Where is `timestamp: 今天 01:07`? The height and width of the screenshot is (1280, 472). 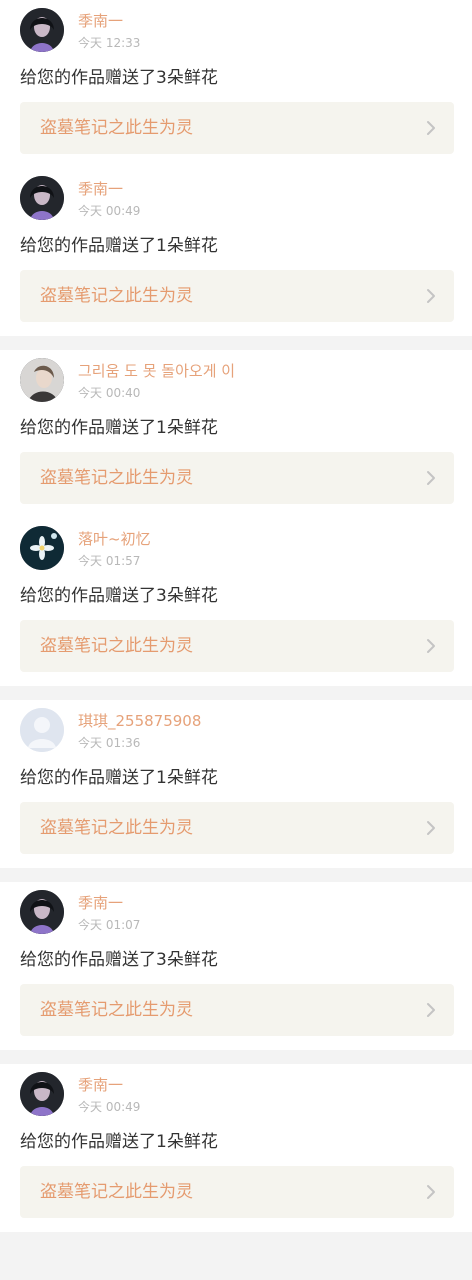 timestamp: 今天 01:07 is located at coordinates (109, 925).